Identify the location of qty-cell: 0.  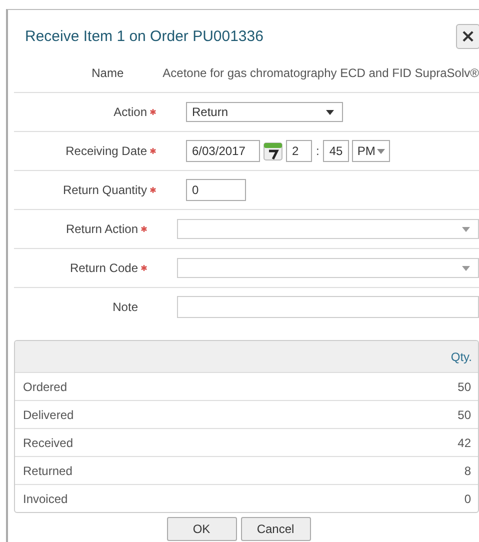
(467, 499).